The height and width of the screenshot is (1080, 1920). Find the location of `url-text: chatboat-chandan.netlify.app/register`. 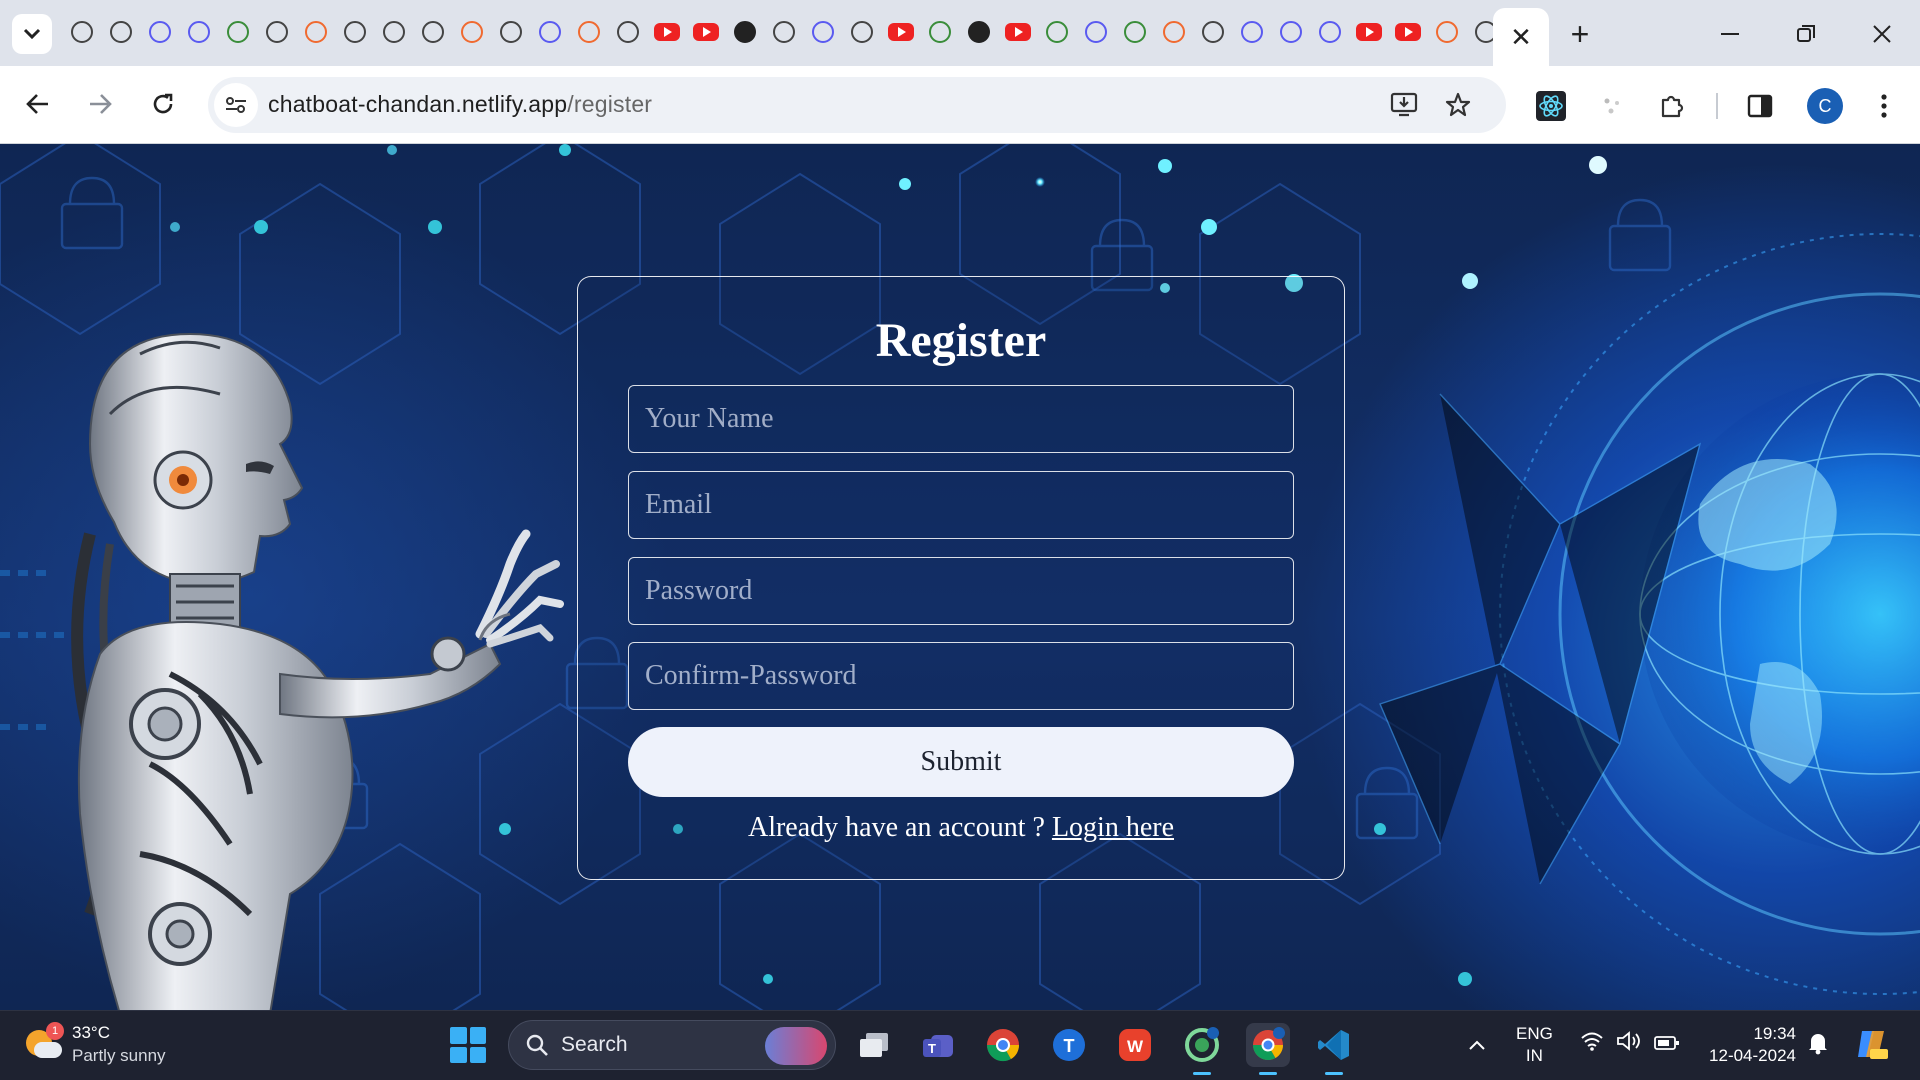

url-text: chatboat-chandan.netlify.app/register is located at coordinates (460, 104).